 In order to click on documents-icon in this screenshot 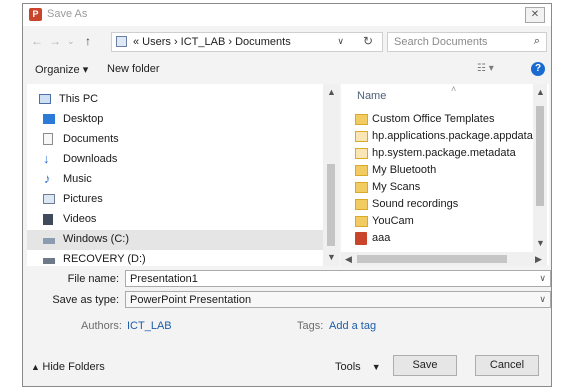, I will do `click(48, 139)`.